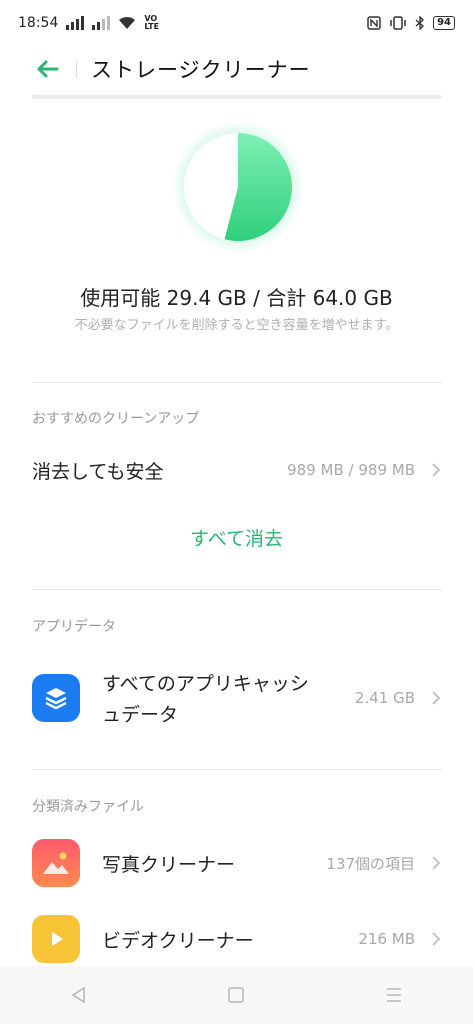  What do you see at coordinates (76, 69) in the screenshot?
I see `header-divider` at bounding box center [76, 69].